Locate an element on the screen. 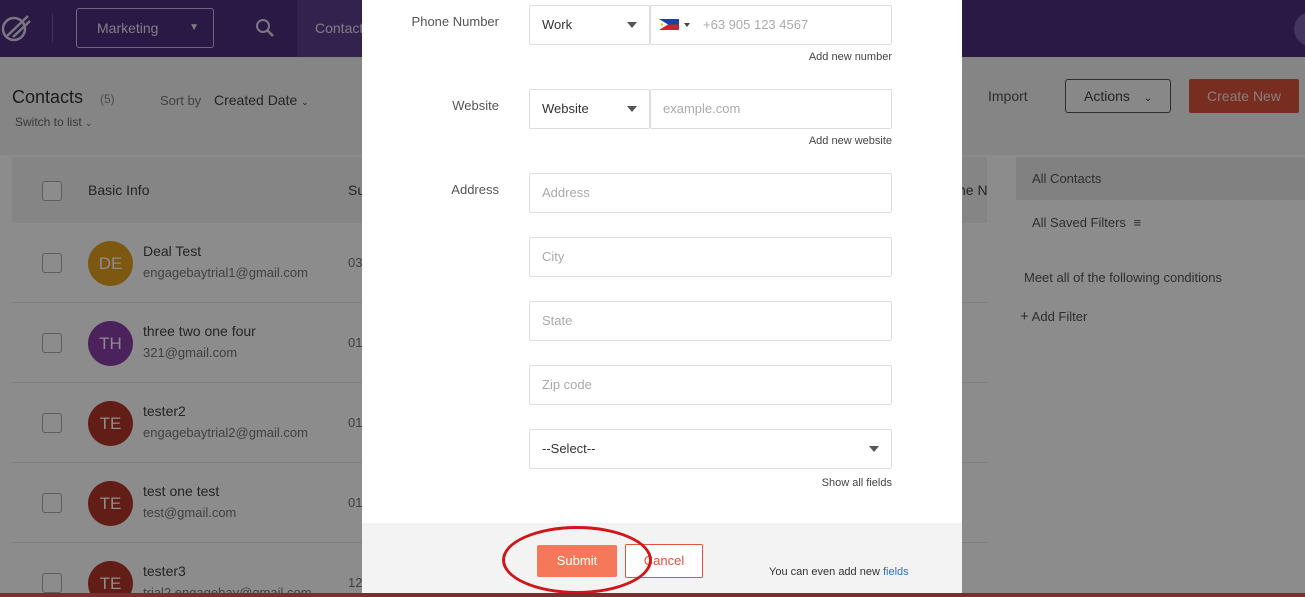  zip-code-input: Zip code is located at coordinates (710, 385).